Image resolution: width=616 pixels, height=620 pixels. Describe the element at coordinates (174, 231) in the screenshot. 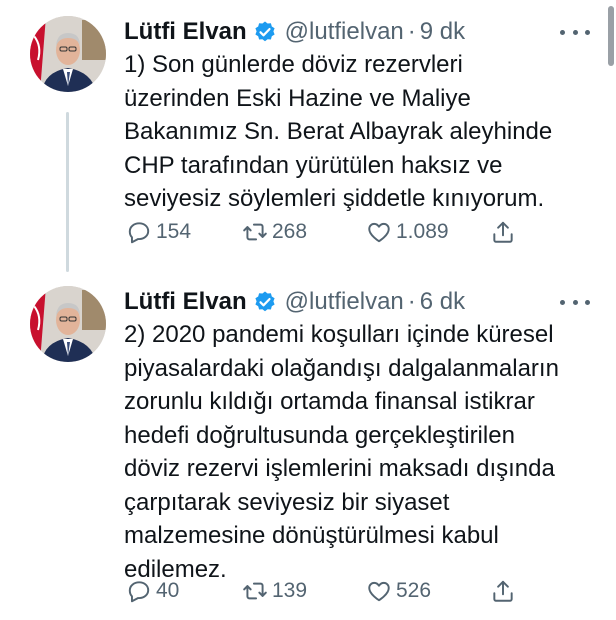

I see `reply-count: 154` at that location.